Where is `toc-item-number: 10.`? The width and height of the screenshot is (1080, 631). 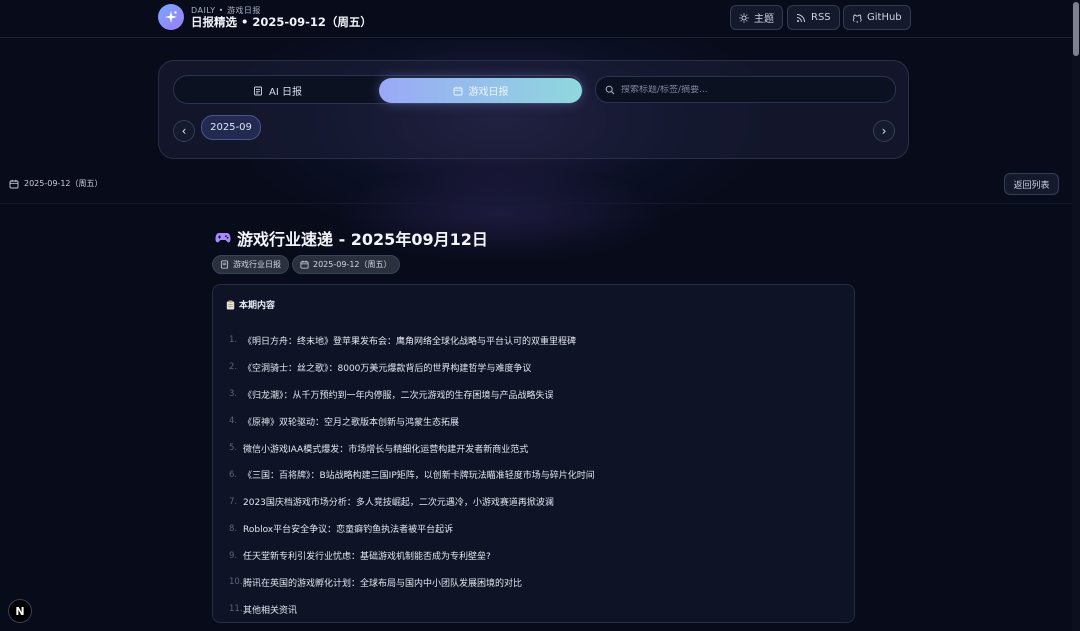
toc-item-number: 10. is located at coordinates (236, 582).